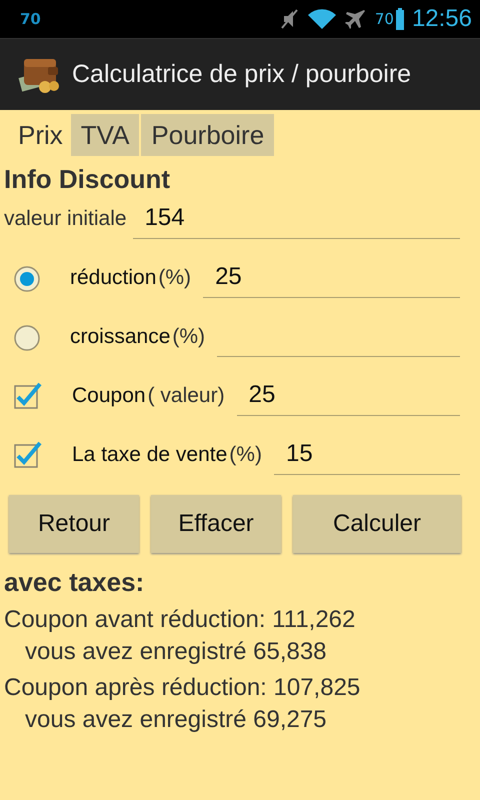 This screenshot has width=480, height=800. Describe the element at coordinates (321, 19) in the screenshot. I see `wifi-icon` at that location.